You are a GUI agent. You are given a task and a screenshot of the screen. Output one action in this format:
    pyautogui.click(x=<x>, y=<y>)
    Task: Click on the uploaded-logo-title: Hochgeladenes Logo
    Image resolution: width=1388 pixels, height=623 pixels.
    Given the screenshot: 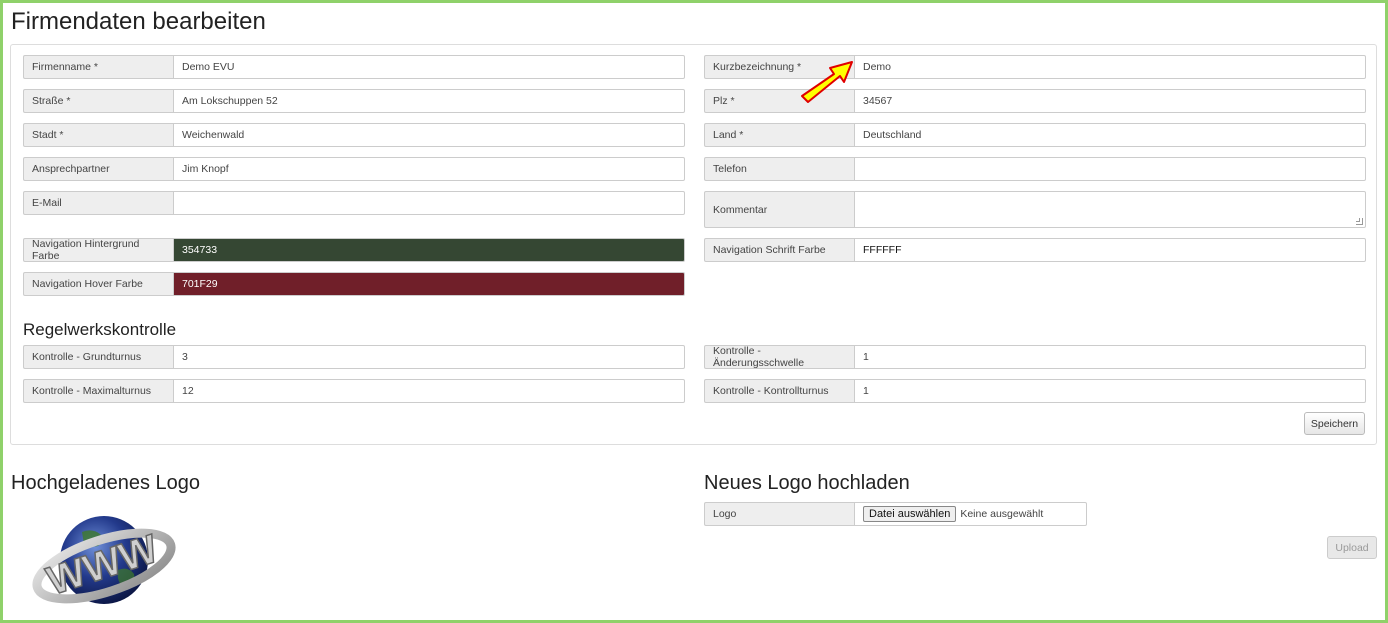 What is the action you would take?
    pyautogui.click(x=106, y=483)
    